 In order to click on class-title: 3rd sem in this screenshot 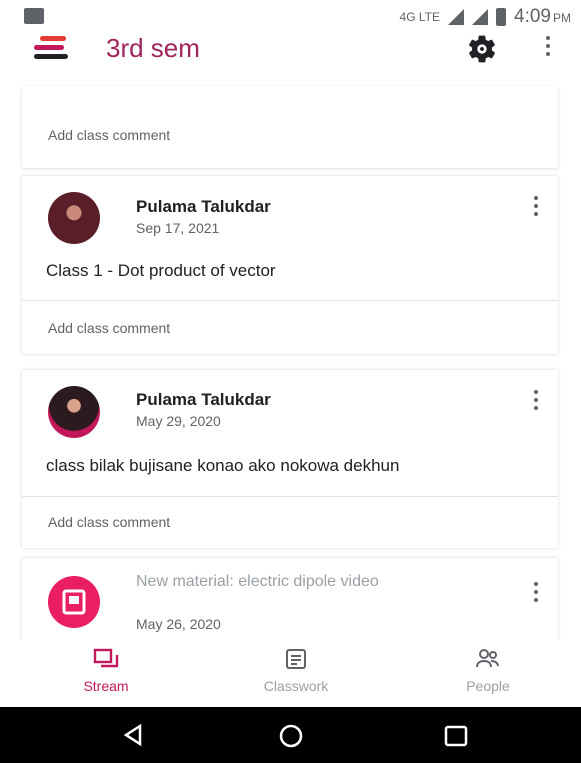, I will do `click(153, 48)`.